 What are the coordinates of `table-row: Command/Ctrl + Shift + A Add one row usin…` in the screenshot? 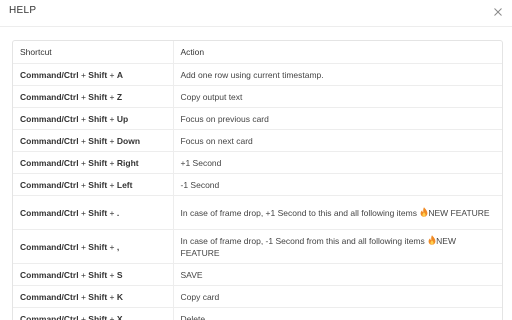 It's located at (257, 74).